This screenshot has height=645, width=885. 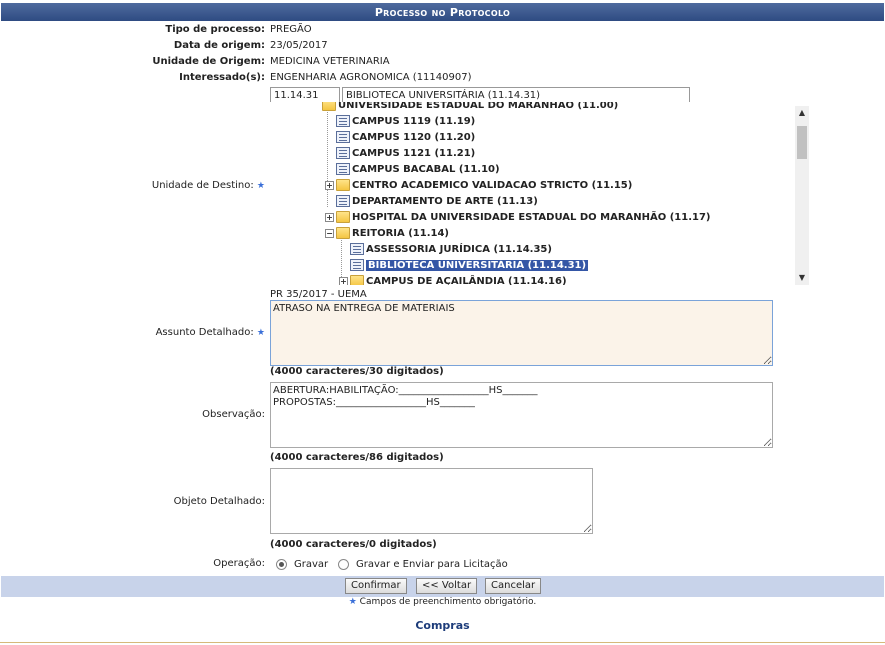 What do you see at coordinates (329, 233) in the screenshot?
I see `collapse-icon: −` at bounding box center [329, 233].